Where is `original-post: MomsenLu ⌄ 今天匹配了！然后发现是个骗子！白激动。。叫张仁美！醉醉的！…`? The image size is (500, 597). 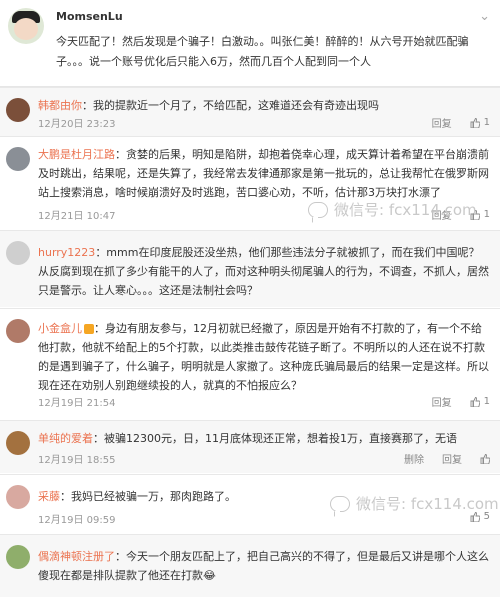 original-post: MomsenLu ⌄ 今天匹配了！然后发现是个骗子！白激动。。叫张仁美！醉醉的！… is located at coordinates (250, 43).